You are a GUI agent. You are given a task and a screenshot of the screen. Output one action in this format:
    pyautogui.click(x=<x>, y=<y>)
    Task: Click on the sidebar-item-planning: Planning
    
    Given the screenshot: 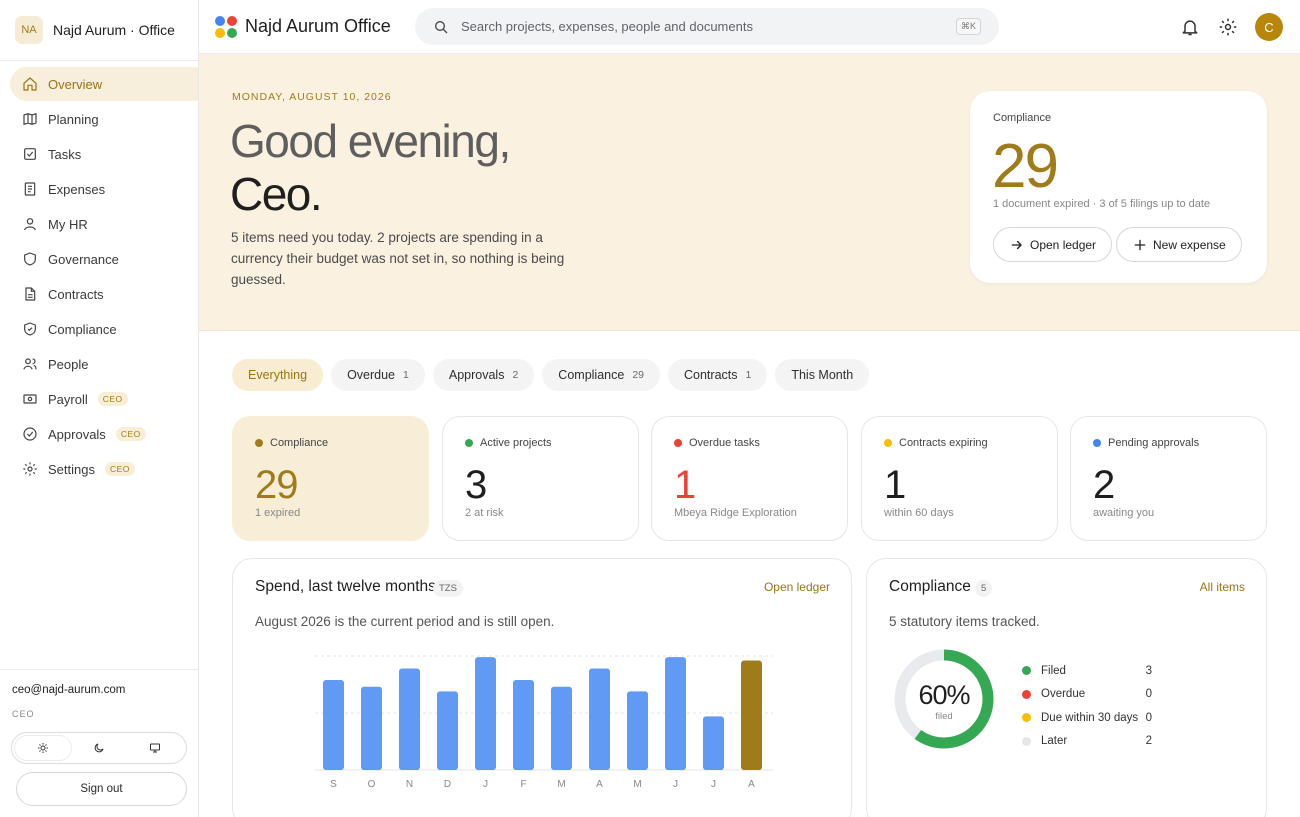 What is the action you would take?
    pyautogui.click(x=104, y=119)
    